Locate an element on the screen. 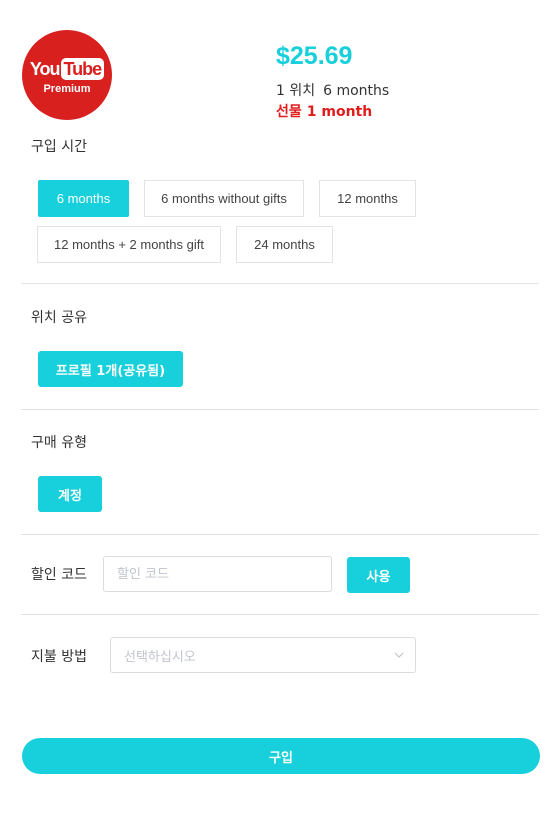 The image size is (554, 819). discount-code-field is located at coordinates (217, 574).